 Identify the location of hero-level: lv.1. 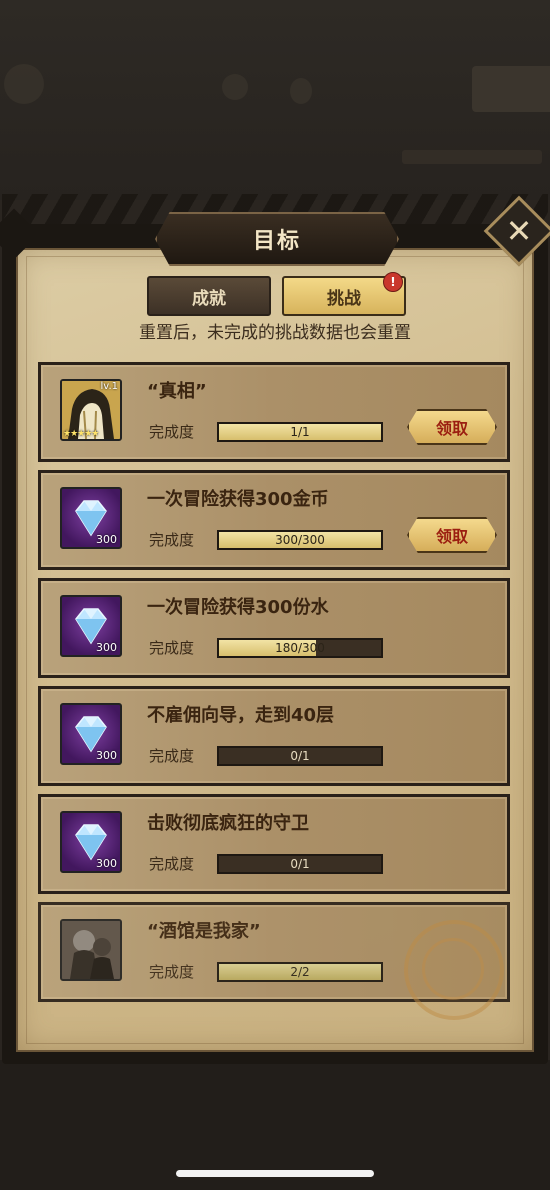
(109, 386).